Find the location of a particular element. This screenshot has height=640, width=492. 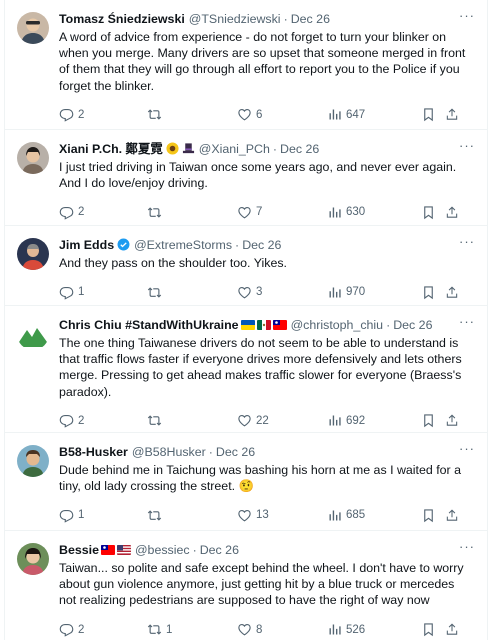

tweet-actions: 1 13 685 is located at coordinates (267, 515).